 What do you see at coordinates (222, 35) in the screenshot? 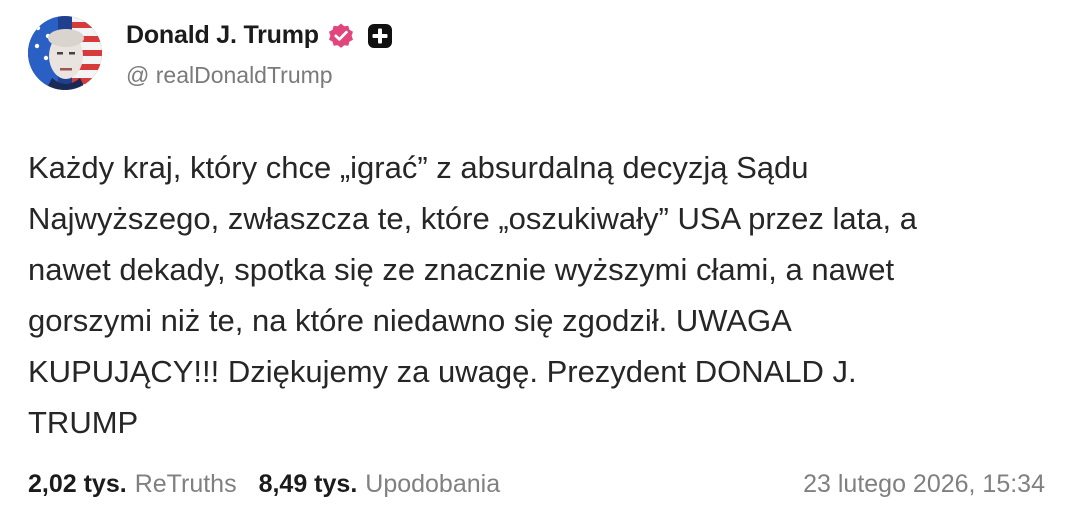
I see `author-display-name: Donald J. Trump` at bounding box center [222, 35].